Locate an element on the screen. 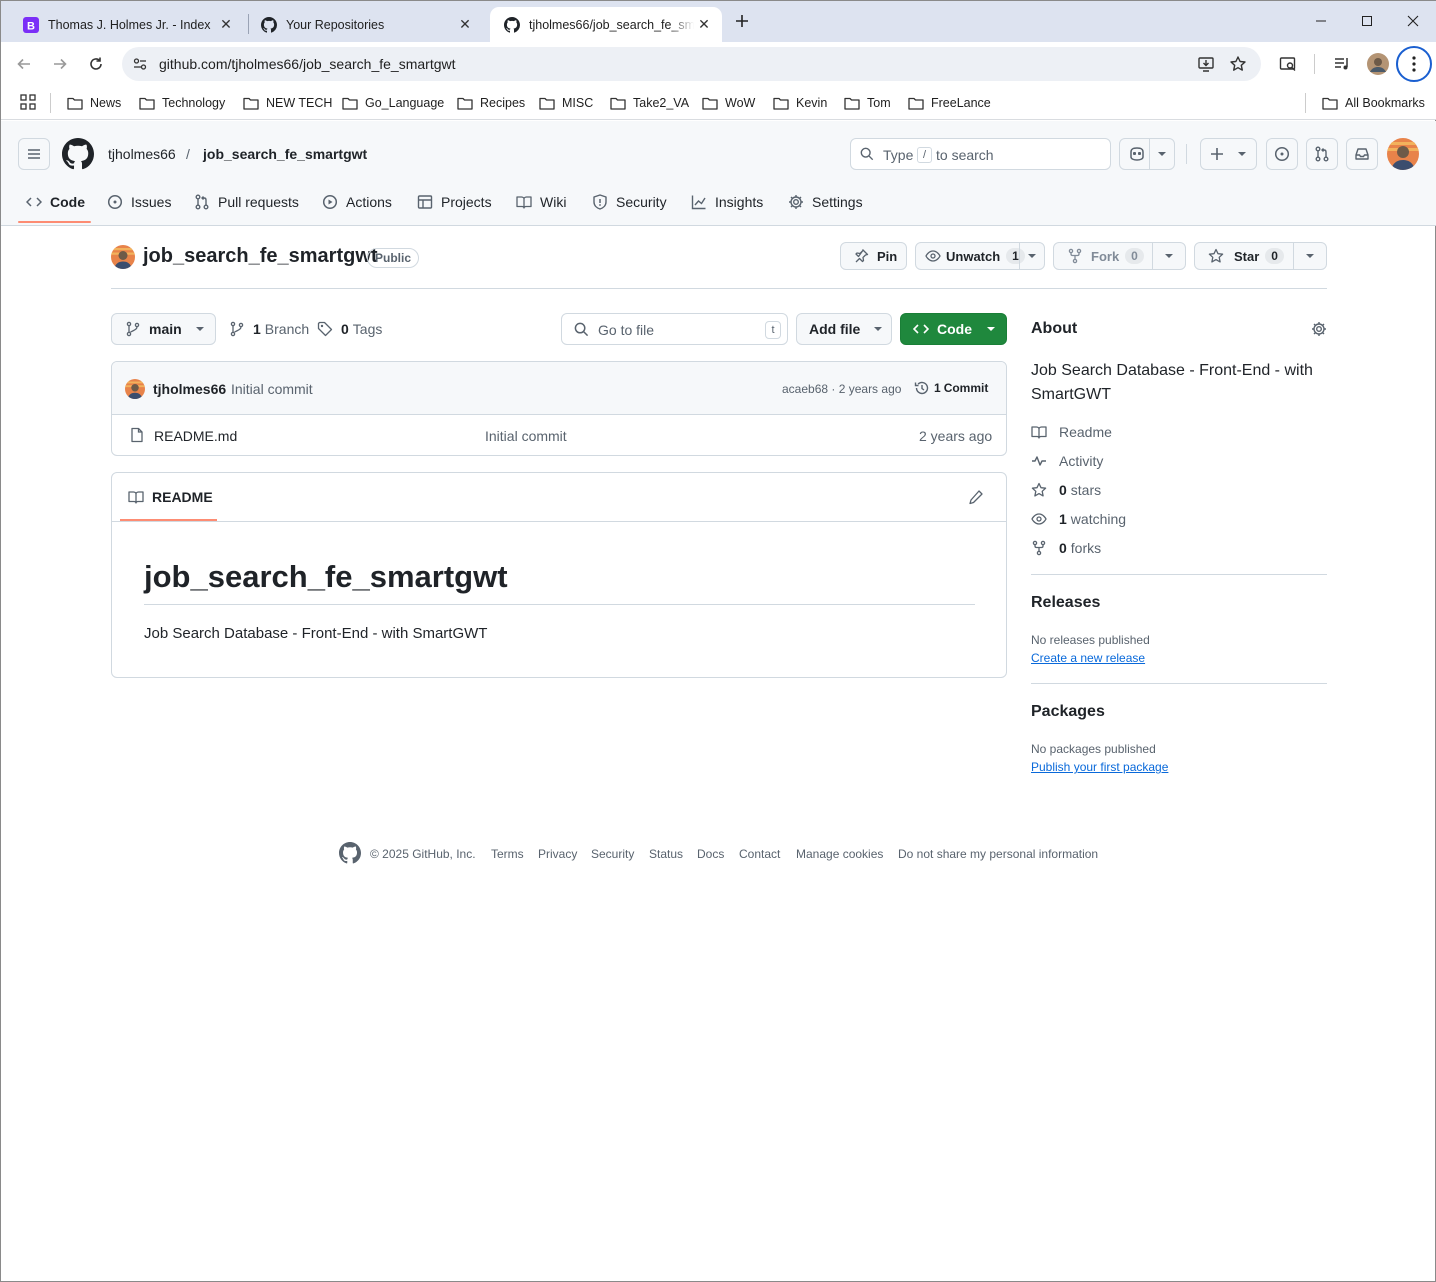 The width and height of the screenshot is (1436, 1282). bookmark-folder: Kevin is located at coordinates (800, 103).